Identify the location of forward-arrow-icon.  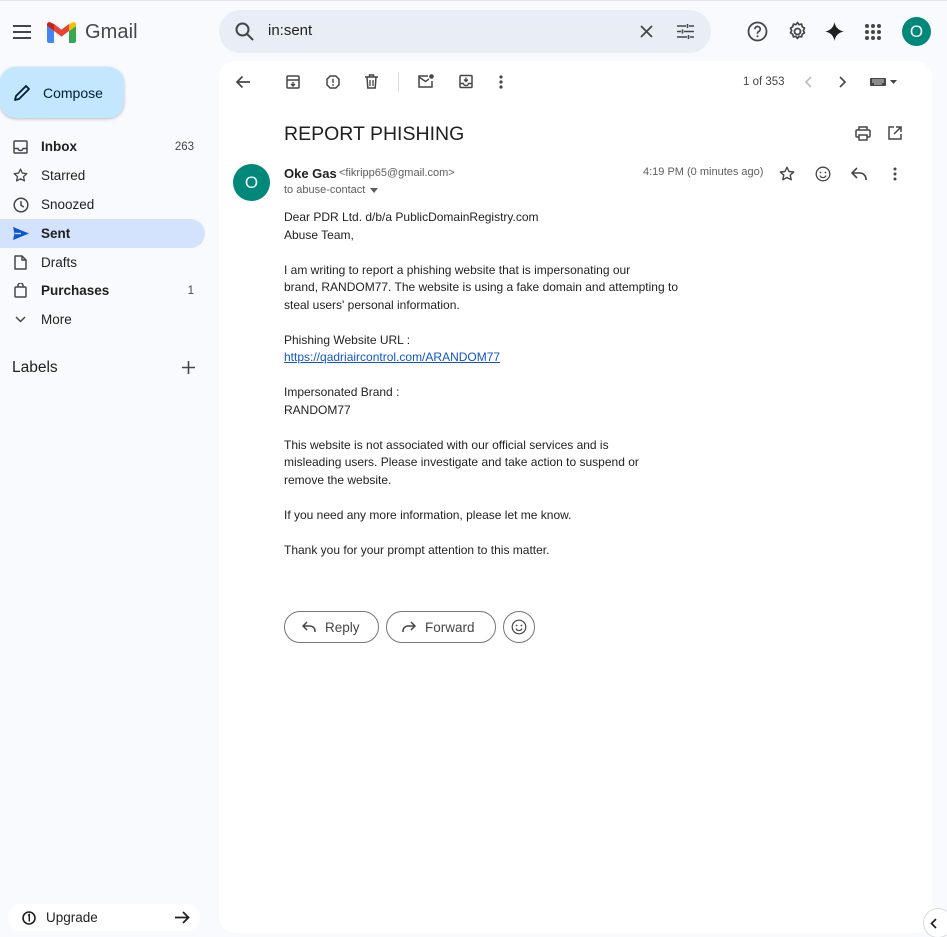
(409, 627).